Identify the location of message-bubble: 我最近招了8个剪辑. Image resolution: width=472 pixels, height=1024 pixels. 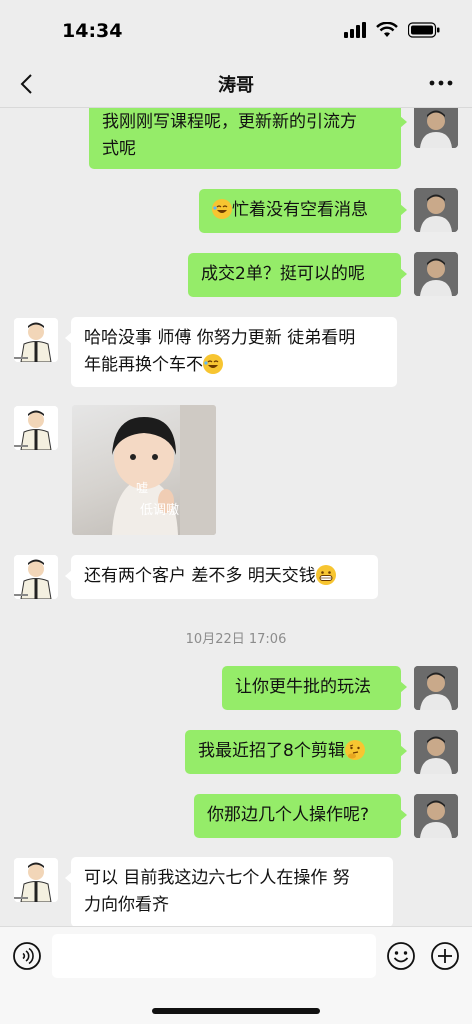
(296, 752).